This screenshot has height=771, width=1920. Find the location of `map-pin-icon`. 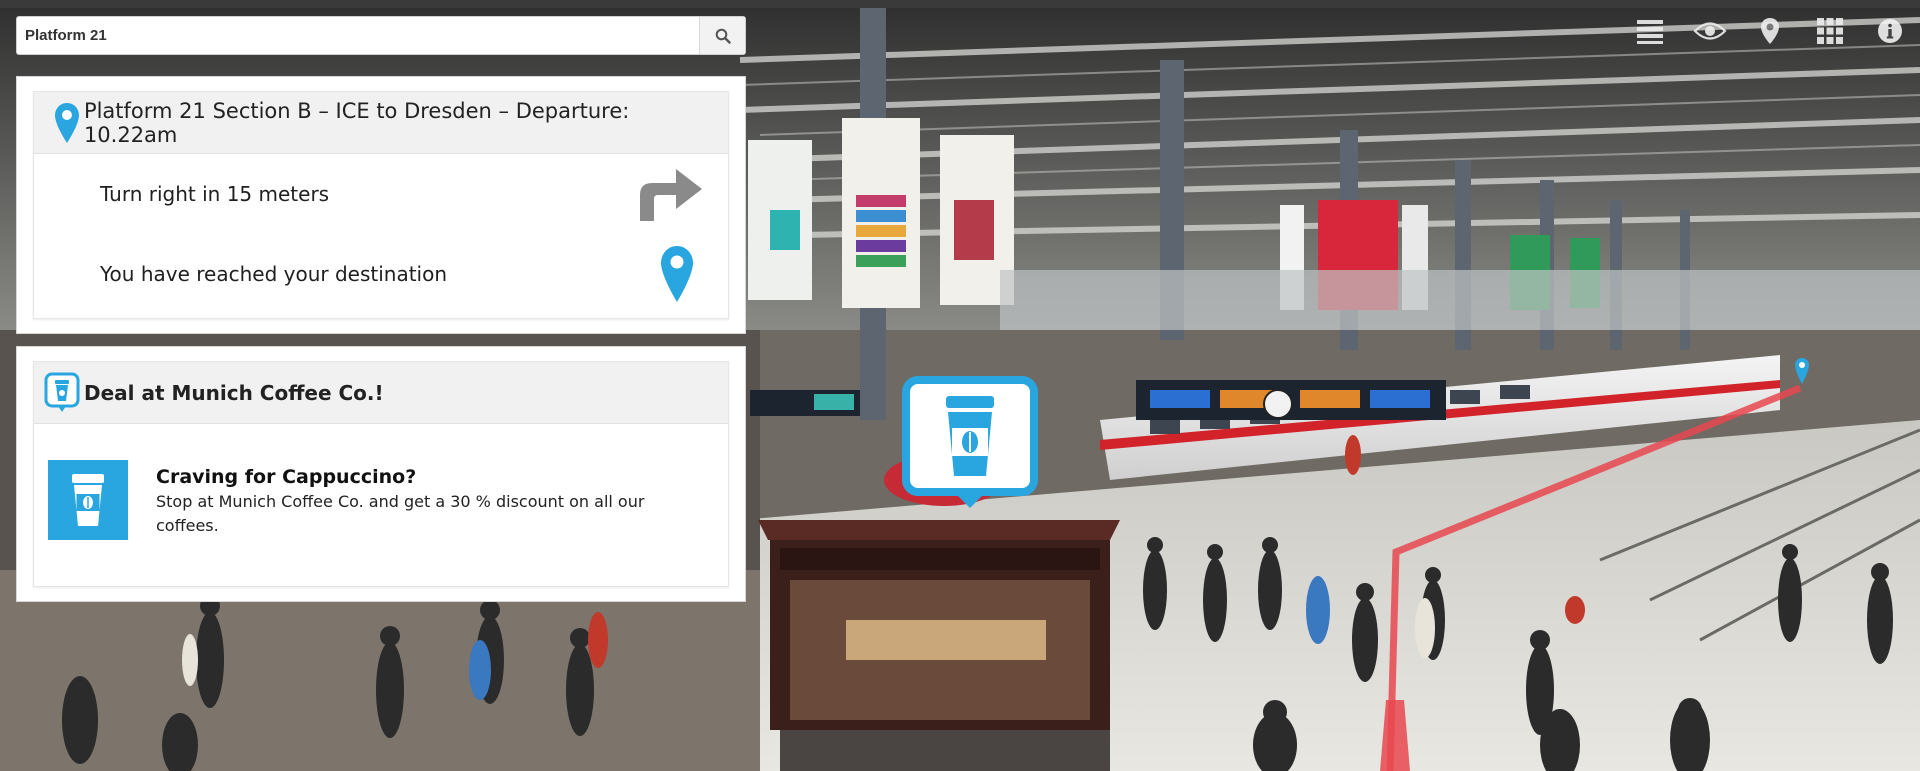

map-pin-icon is located at coordinates (1770, 31).